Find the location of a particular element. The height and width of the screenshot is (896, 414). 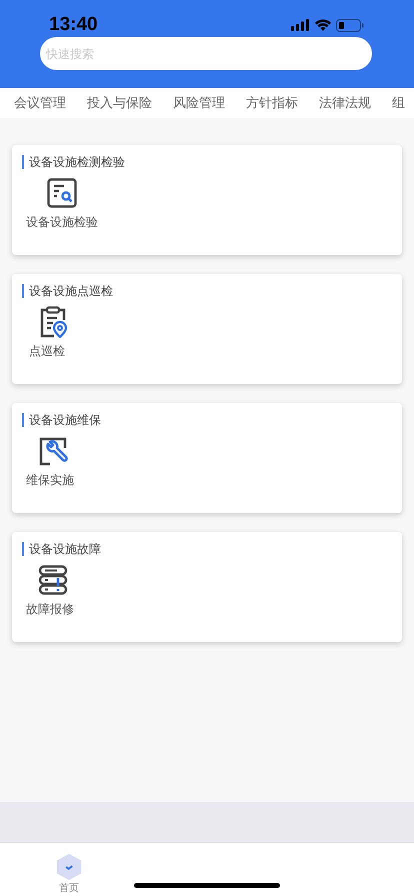

category-tab: 组 is located at coordinates (398, 103).